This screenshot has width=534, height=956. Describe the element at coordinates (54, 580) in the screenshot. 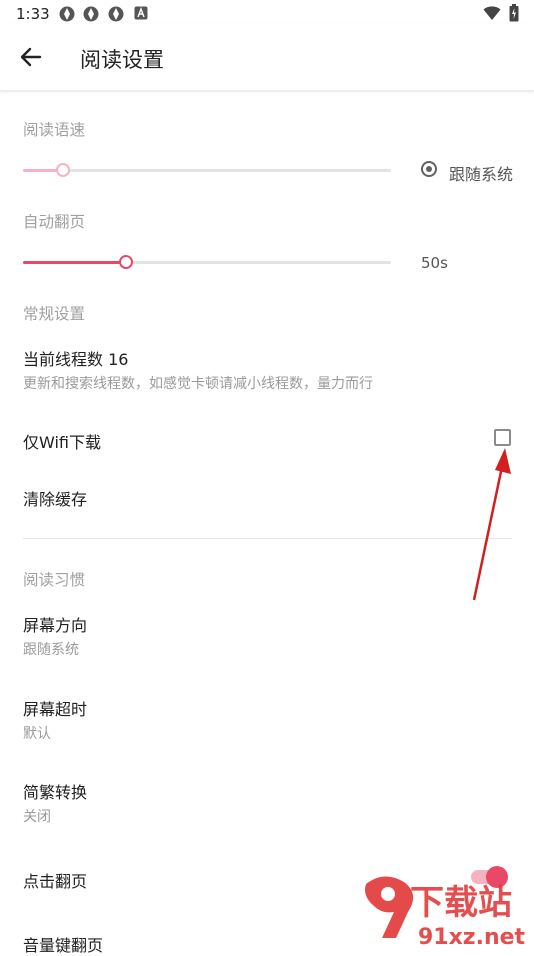

I see `section-reading-habits: 阅读习惯` at that location.